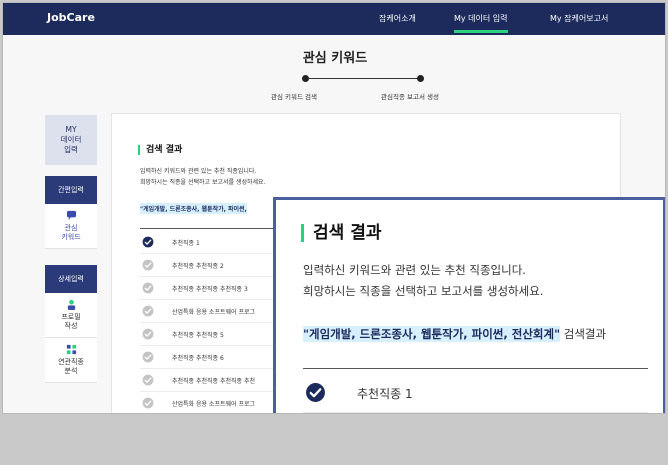  I want to click on sidebar-header: MY 데이터 입력, so click(71, 140).